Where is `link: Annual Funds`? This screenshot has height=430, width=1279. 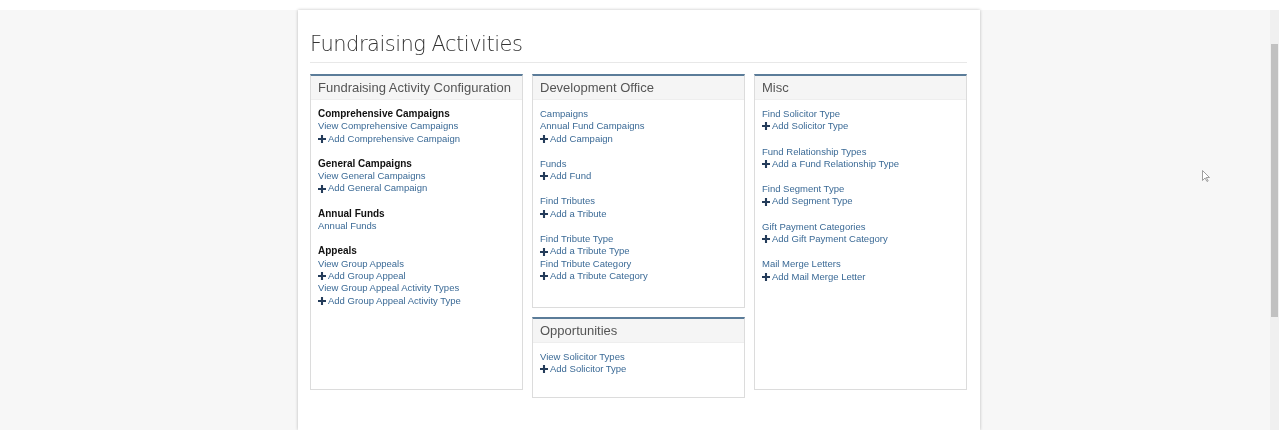
link: Annual Funds is located at coordinates (347, 226).